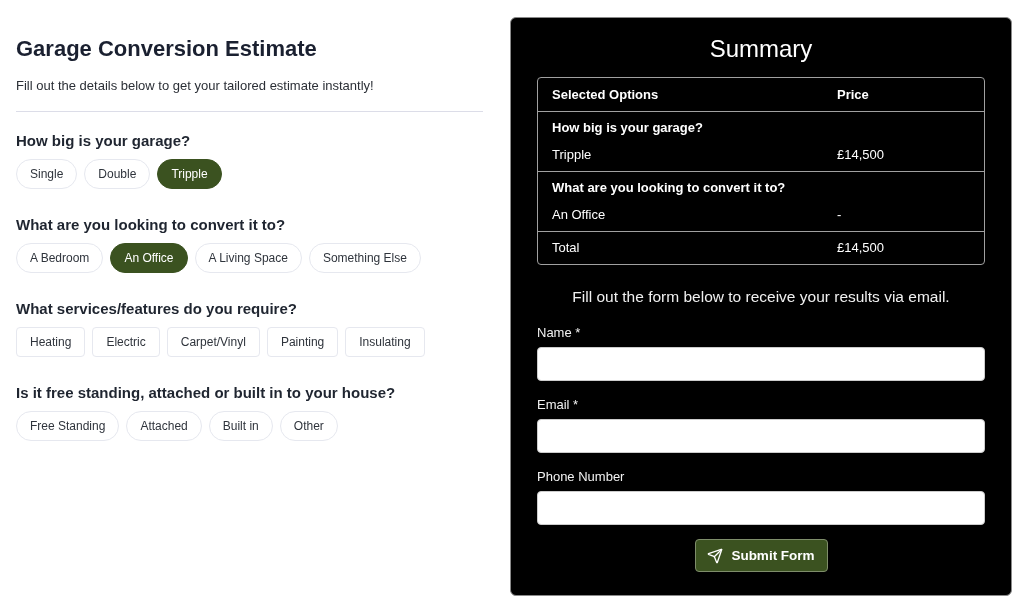 Image resolution: width=1024 pixels, height=608 pixels. I want to click on option-pill: A Living Space, so click(248, 258).